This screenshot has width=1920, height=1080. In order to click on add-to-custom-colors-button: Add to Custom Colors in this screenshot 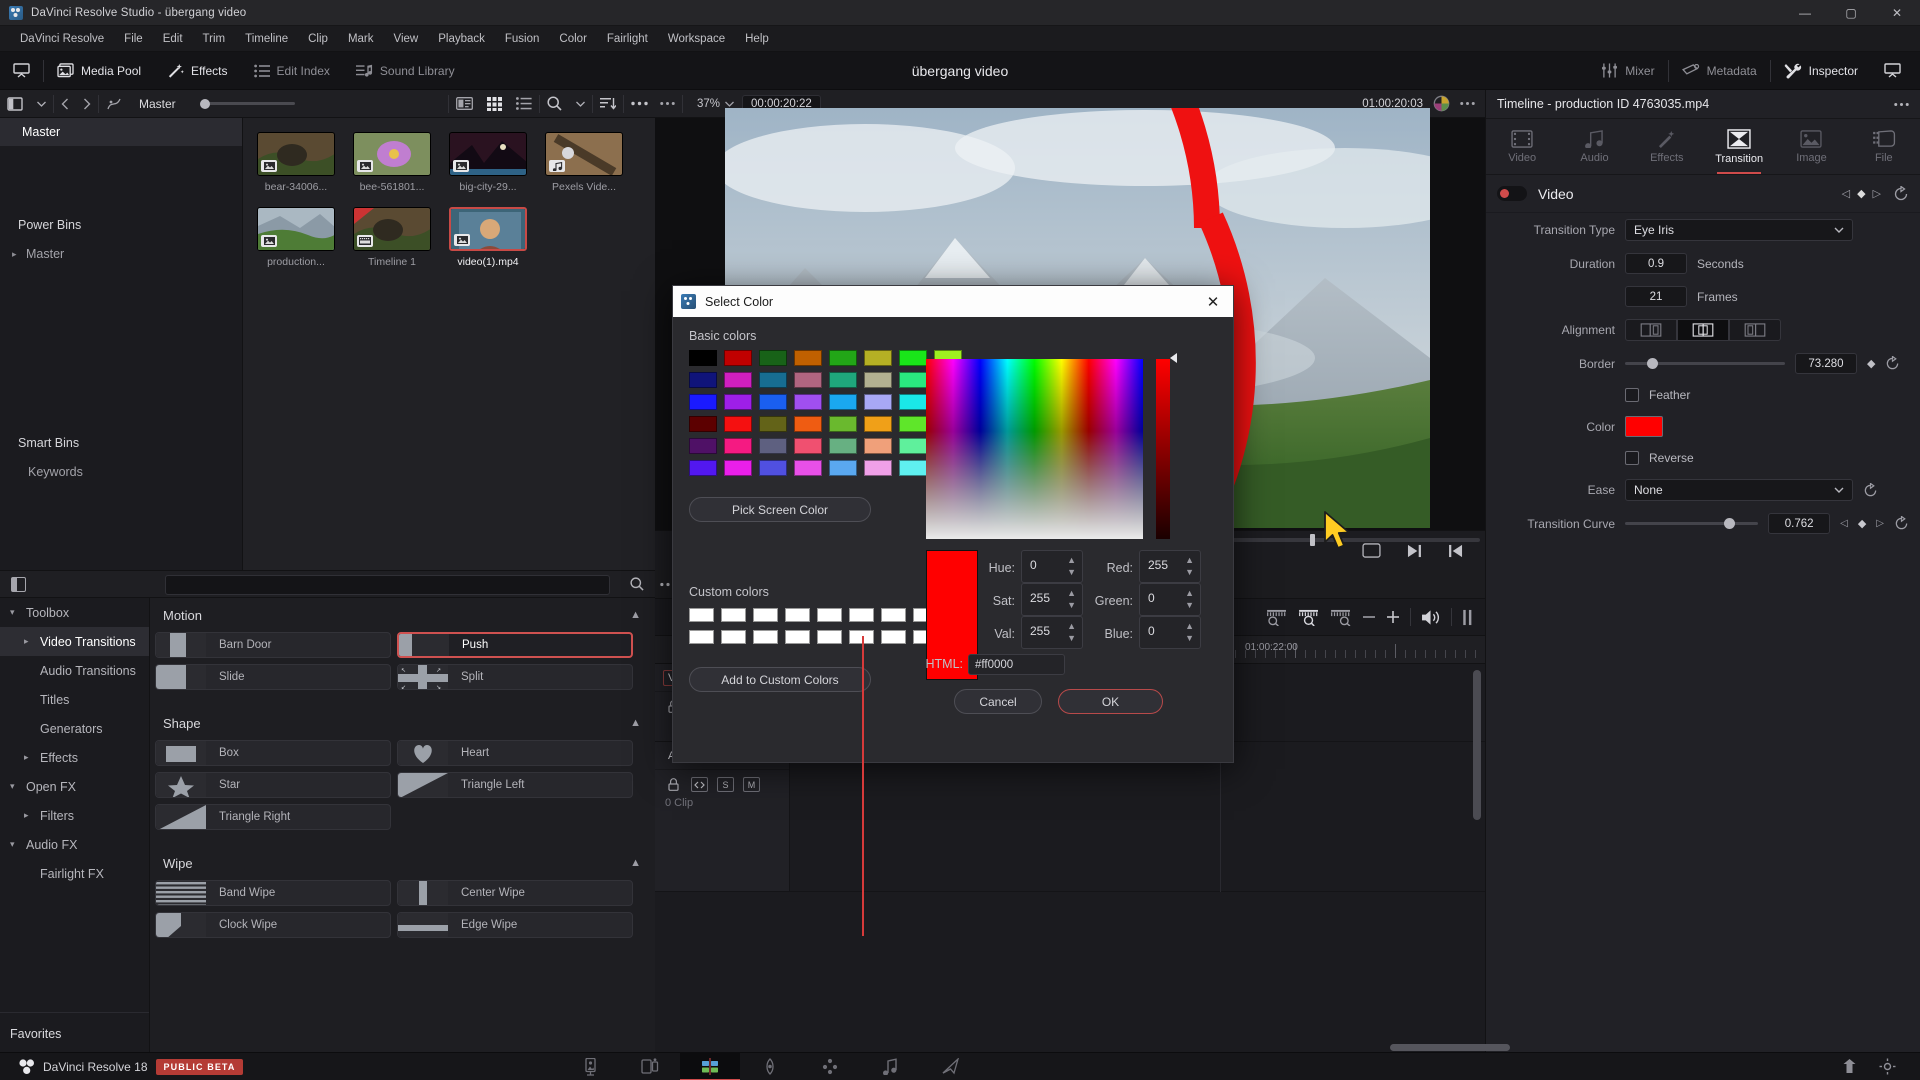, I will do `click(780, 679)`.